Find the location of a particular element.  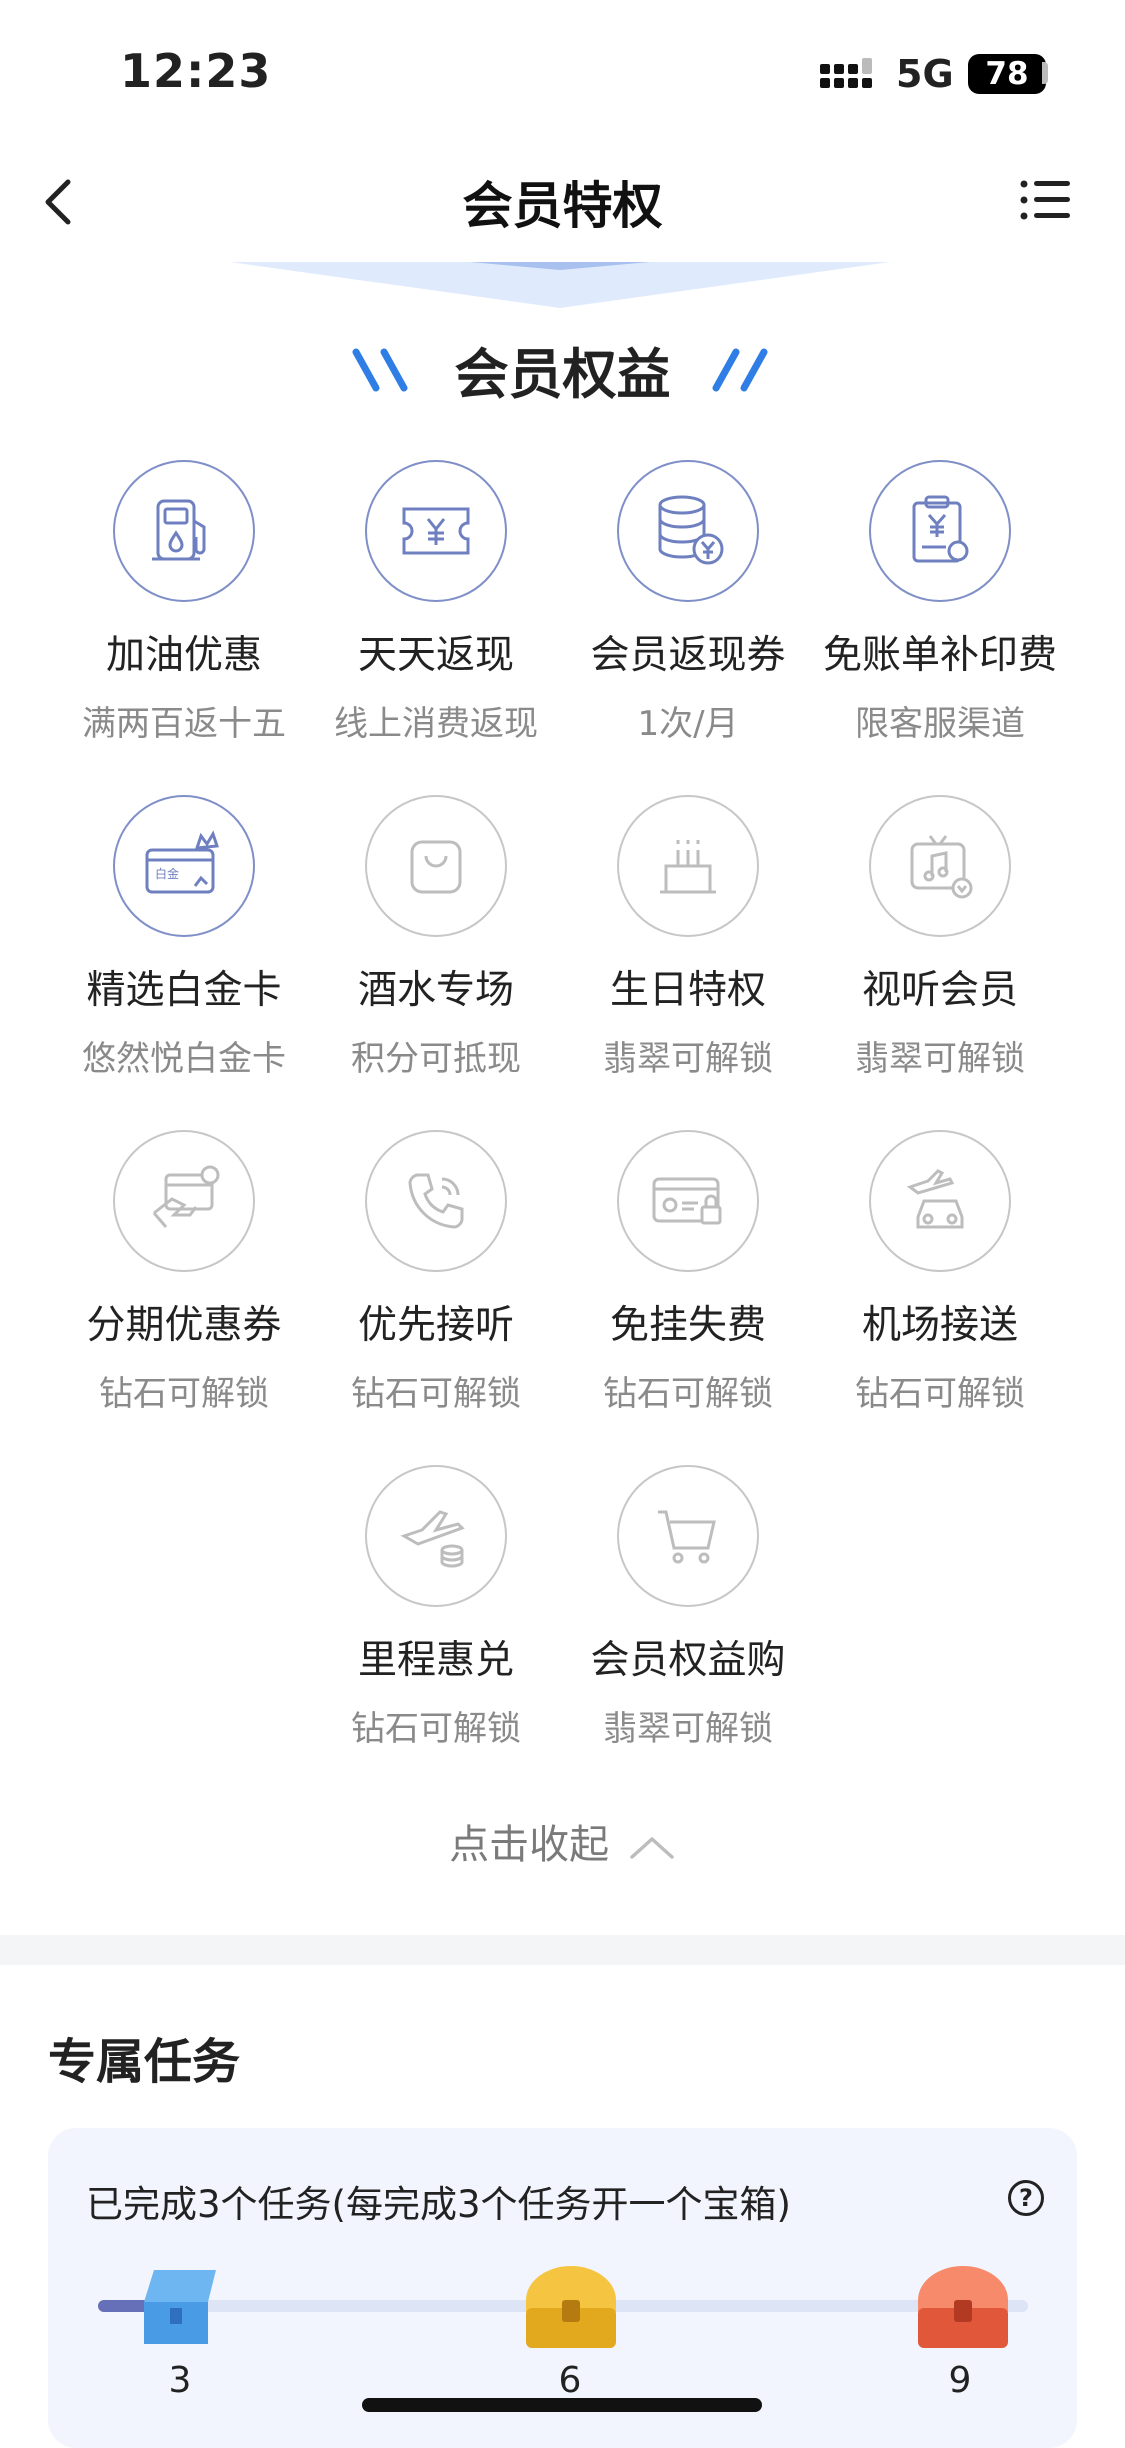

benefit-title: 免账单补印费 is located at coordinates (939, 655).